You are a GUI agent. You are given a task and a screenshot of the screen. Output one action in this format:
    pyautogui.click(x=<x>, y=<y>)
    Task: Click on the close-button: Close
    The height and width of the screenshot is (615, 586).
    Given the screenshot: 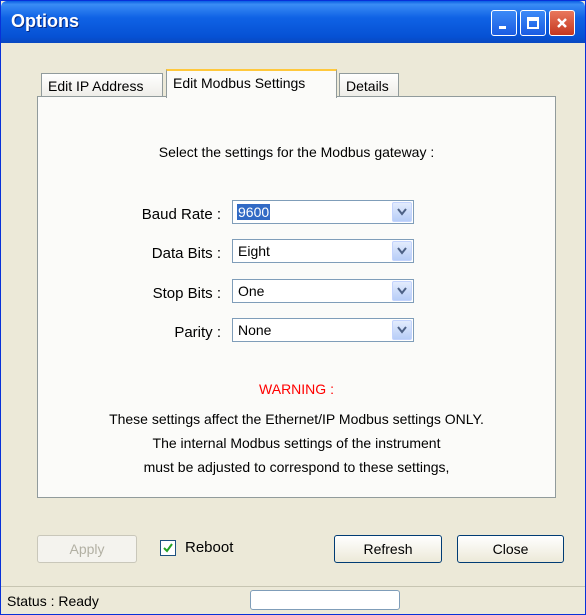 What is the action you would take?
    pyautogui.click(x=510, y=549)
    